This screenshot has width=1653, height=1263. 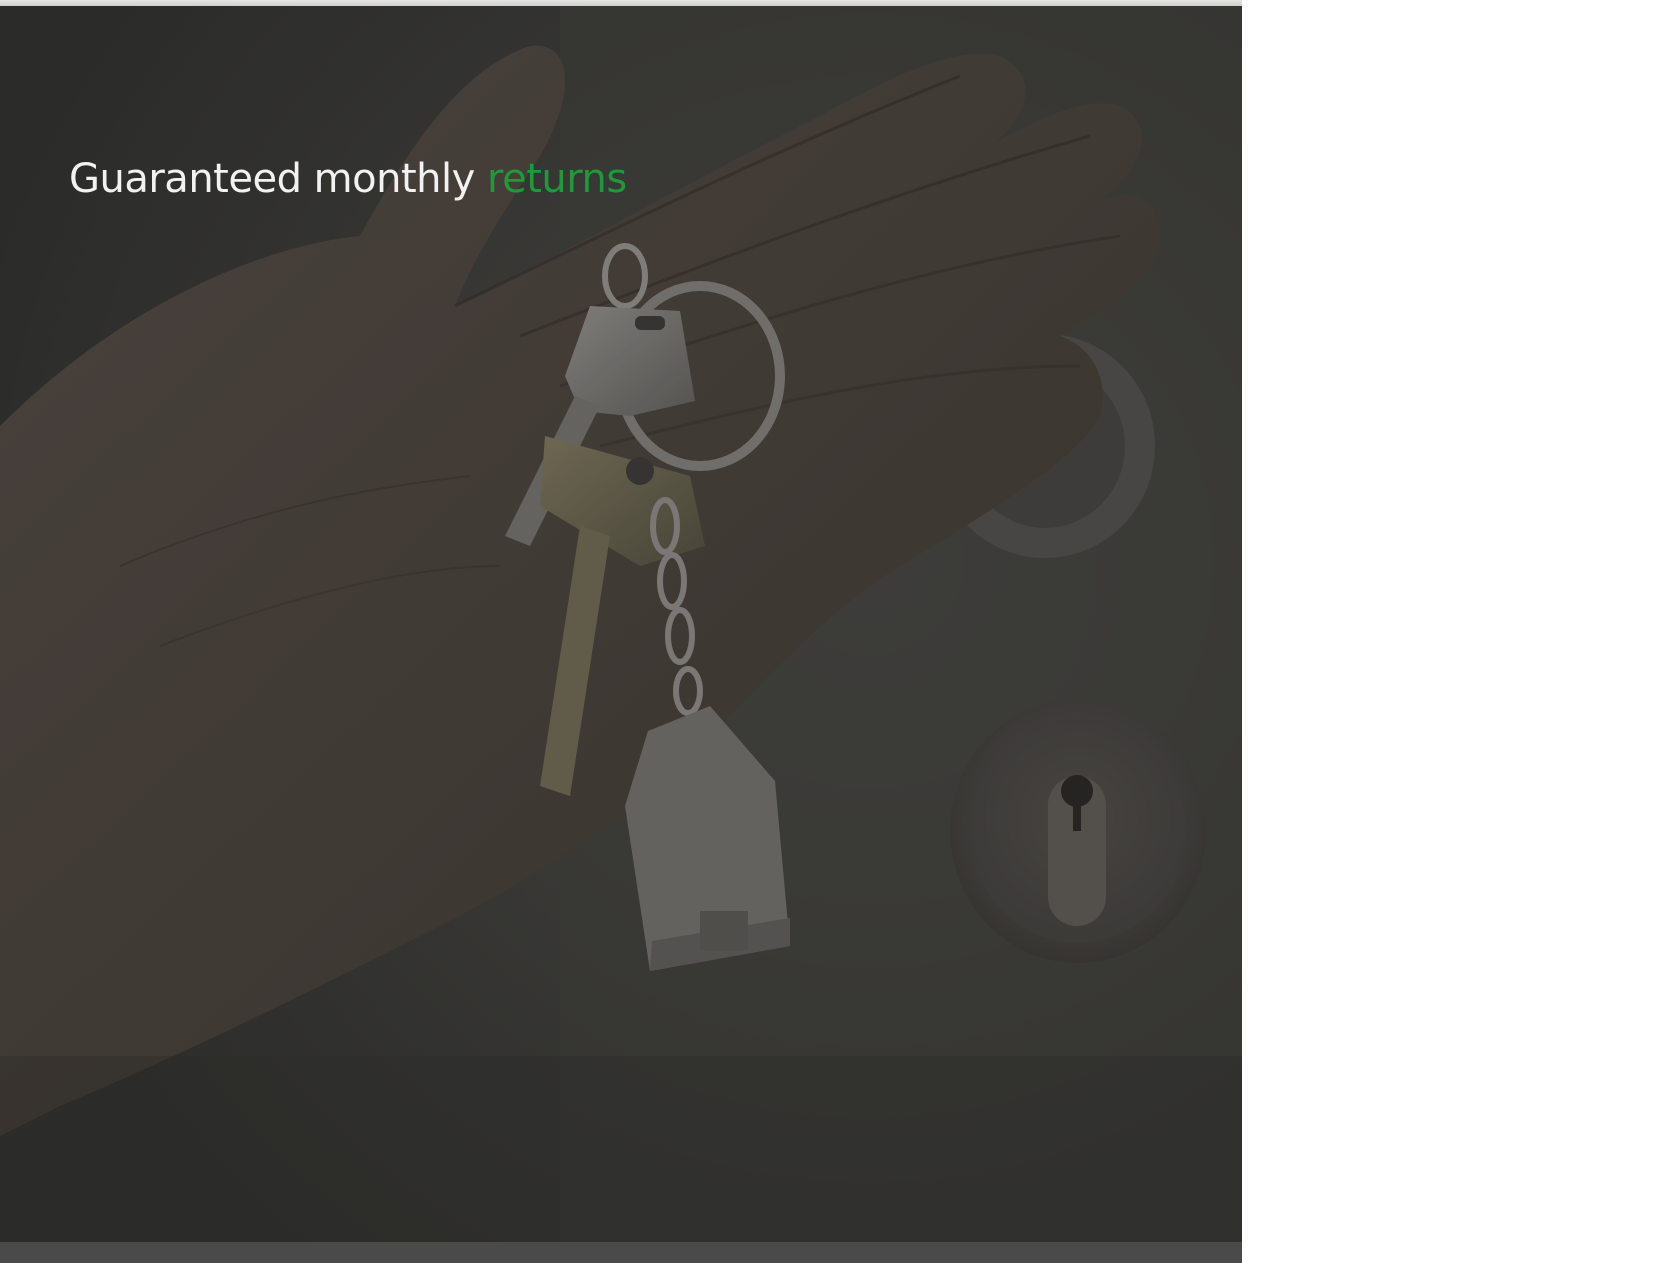 I want to click on bottom-bar, so click(x=621, y=1252).